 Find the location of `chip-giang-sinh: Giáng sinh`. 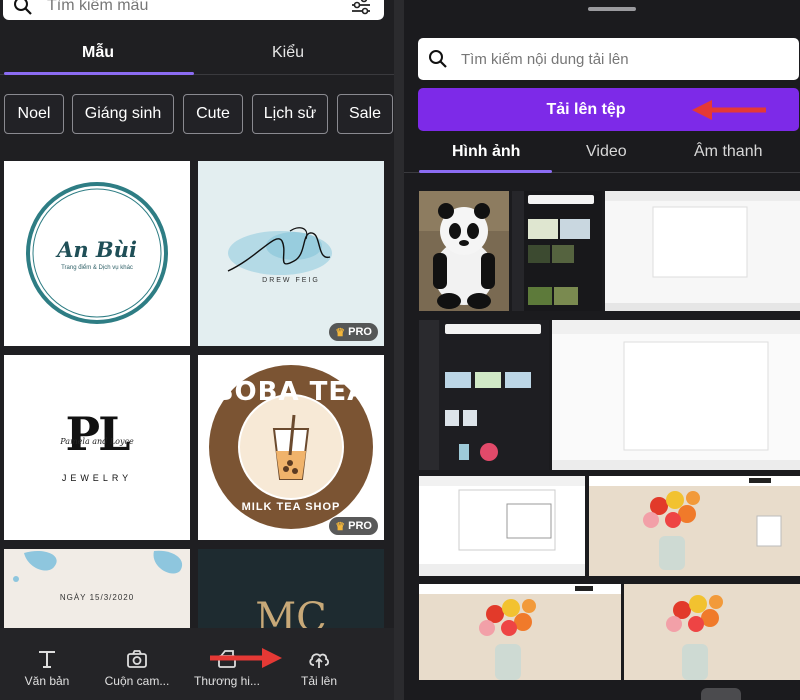

chip-giang-sinh: Giáng sinh is located at coordinates (123, 114).